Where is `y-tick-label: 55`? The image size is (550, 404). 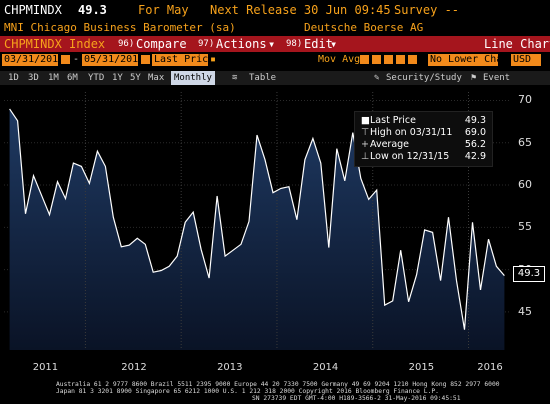
y-tick-label: 55 is located at coordinates (525, 227).